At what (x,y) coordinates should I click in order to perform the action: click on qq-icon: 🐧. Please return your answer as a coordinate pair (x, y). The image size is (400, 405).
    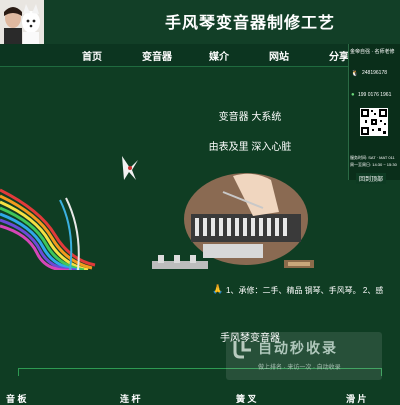
    Looking at the image, I should click on (355, 74).